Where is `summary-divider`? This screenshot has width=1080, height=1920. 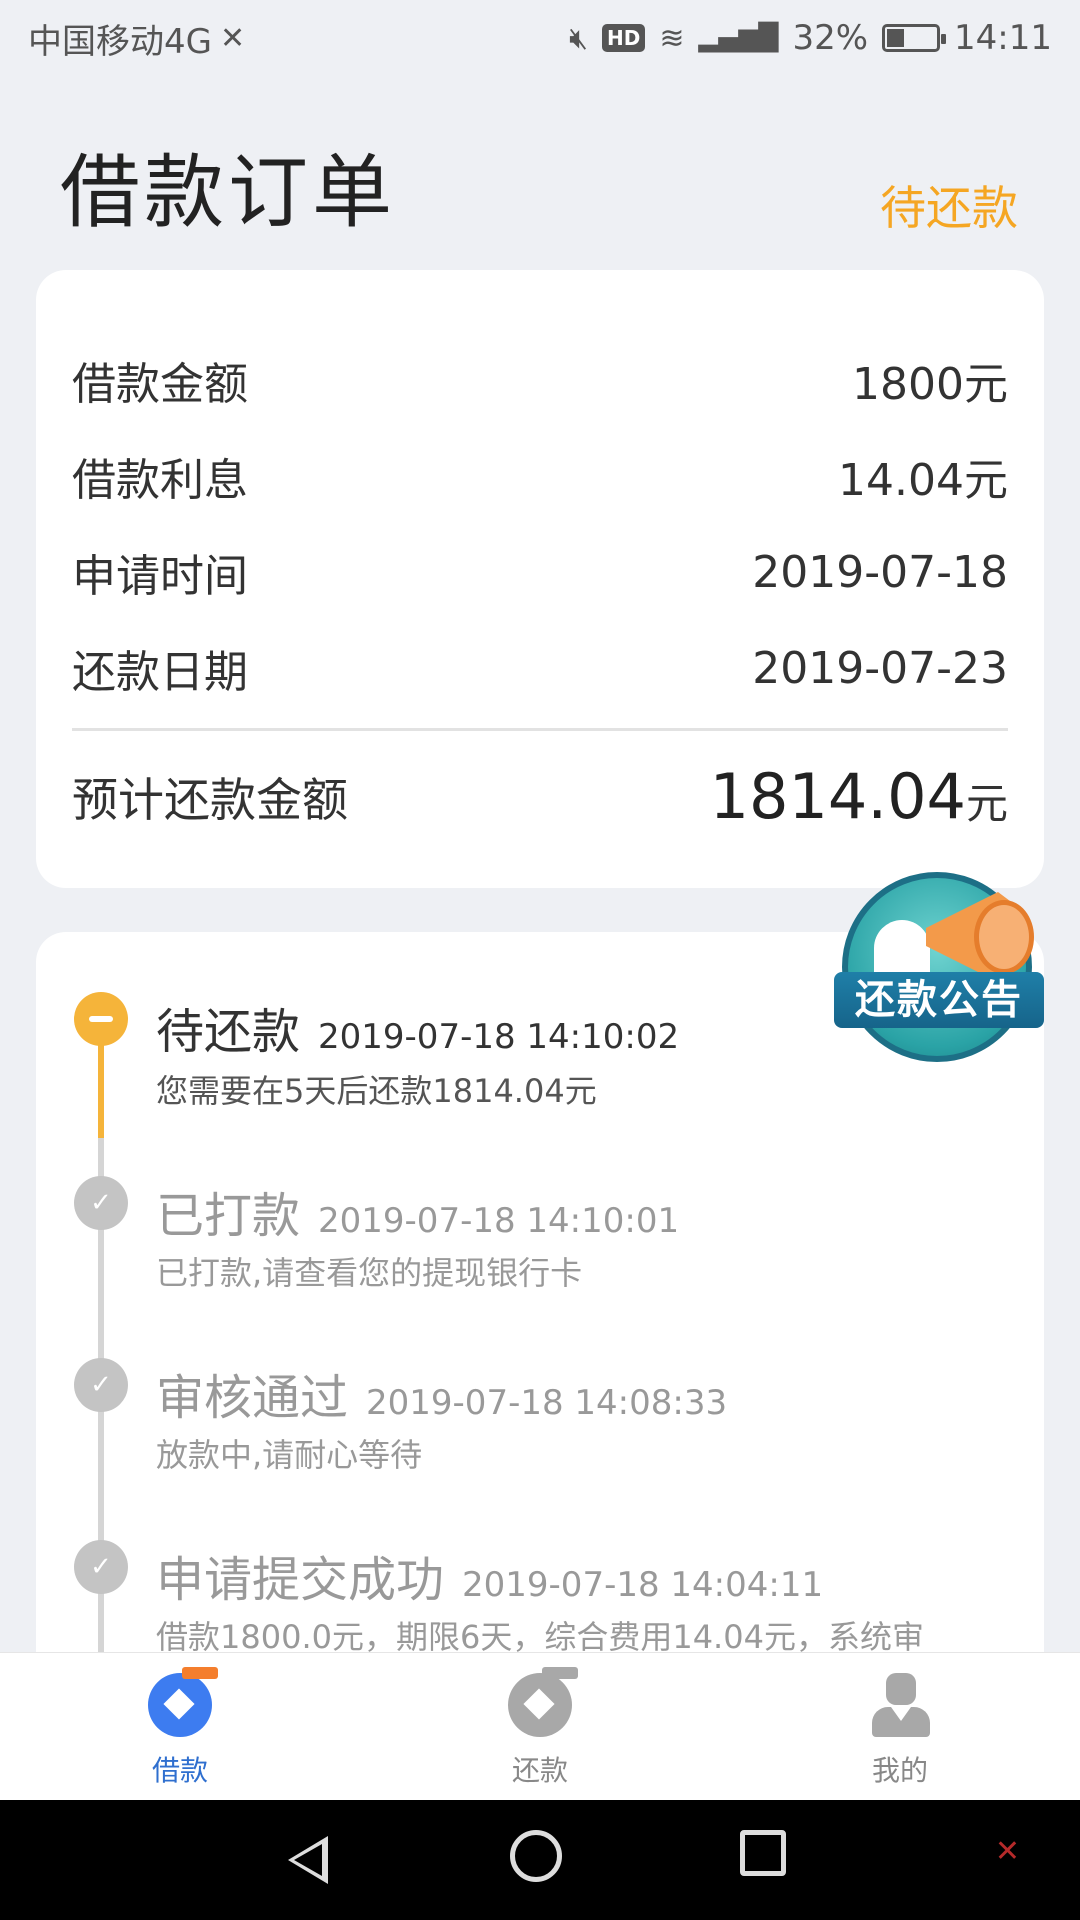 summary-divider is located at coordinates (540, 729).